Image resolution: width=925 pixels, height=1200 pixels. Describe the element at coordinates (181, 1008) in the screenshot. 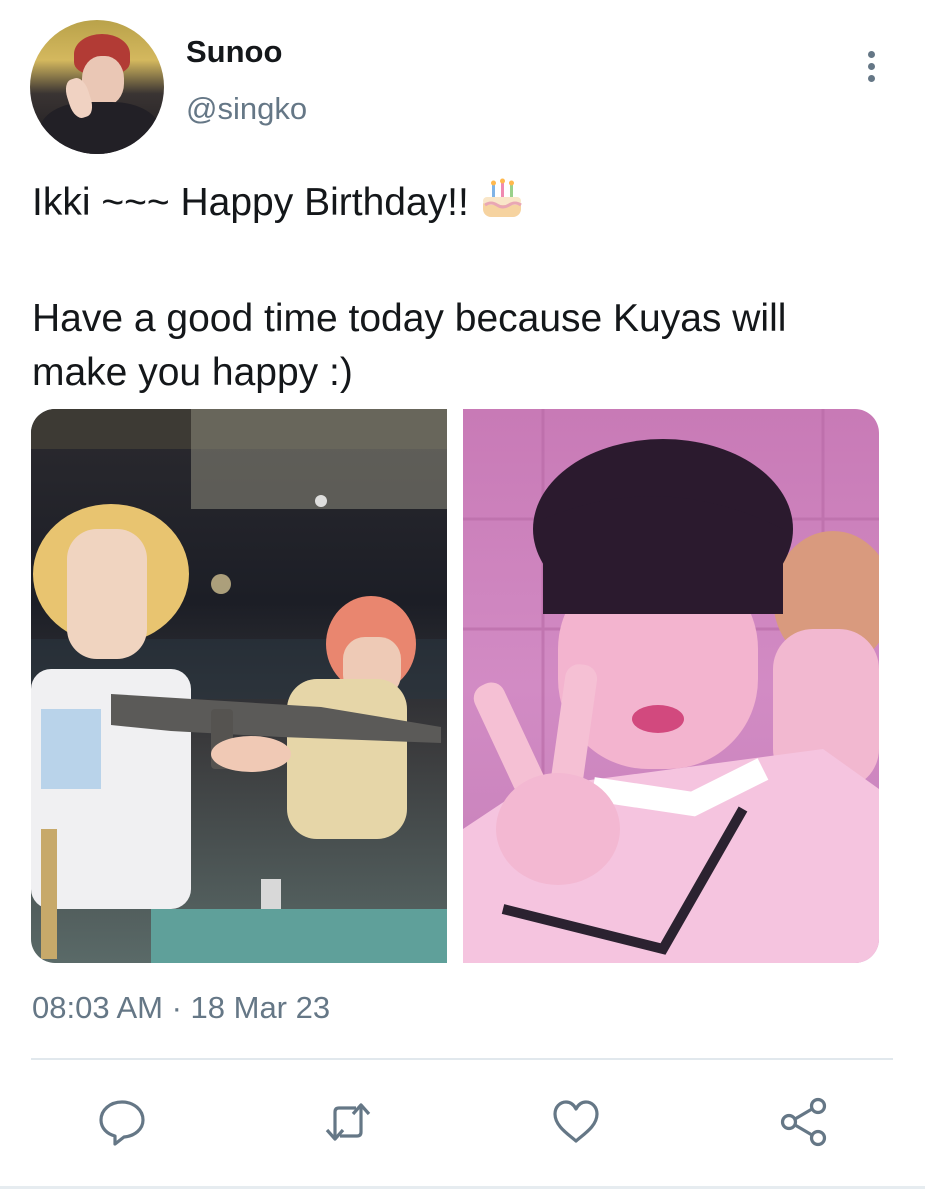

I see `tweet-timestamp: 08:03 AM · 18 Mar 23` at that location.